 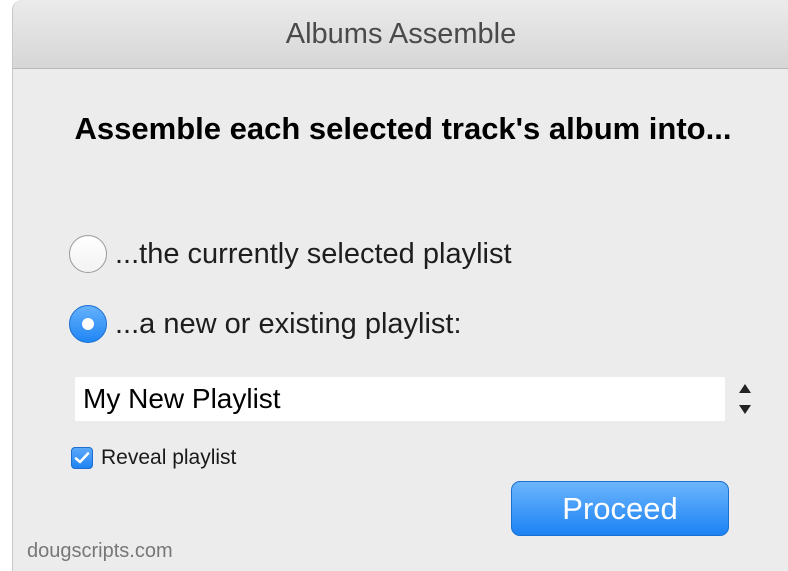 I want to click on arrow-down-icon, so click(x=745, y=409).